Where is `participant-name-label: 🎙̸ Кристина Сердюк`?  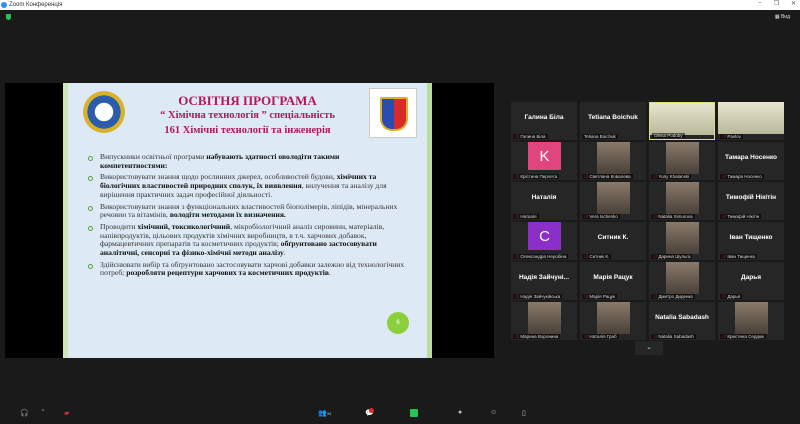 participant-name-label: 🎙̸ Кристина Сердюк is located at coordinates (743, 336).